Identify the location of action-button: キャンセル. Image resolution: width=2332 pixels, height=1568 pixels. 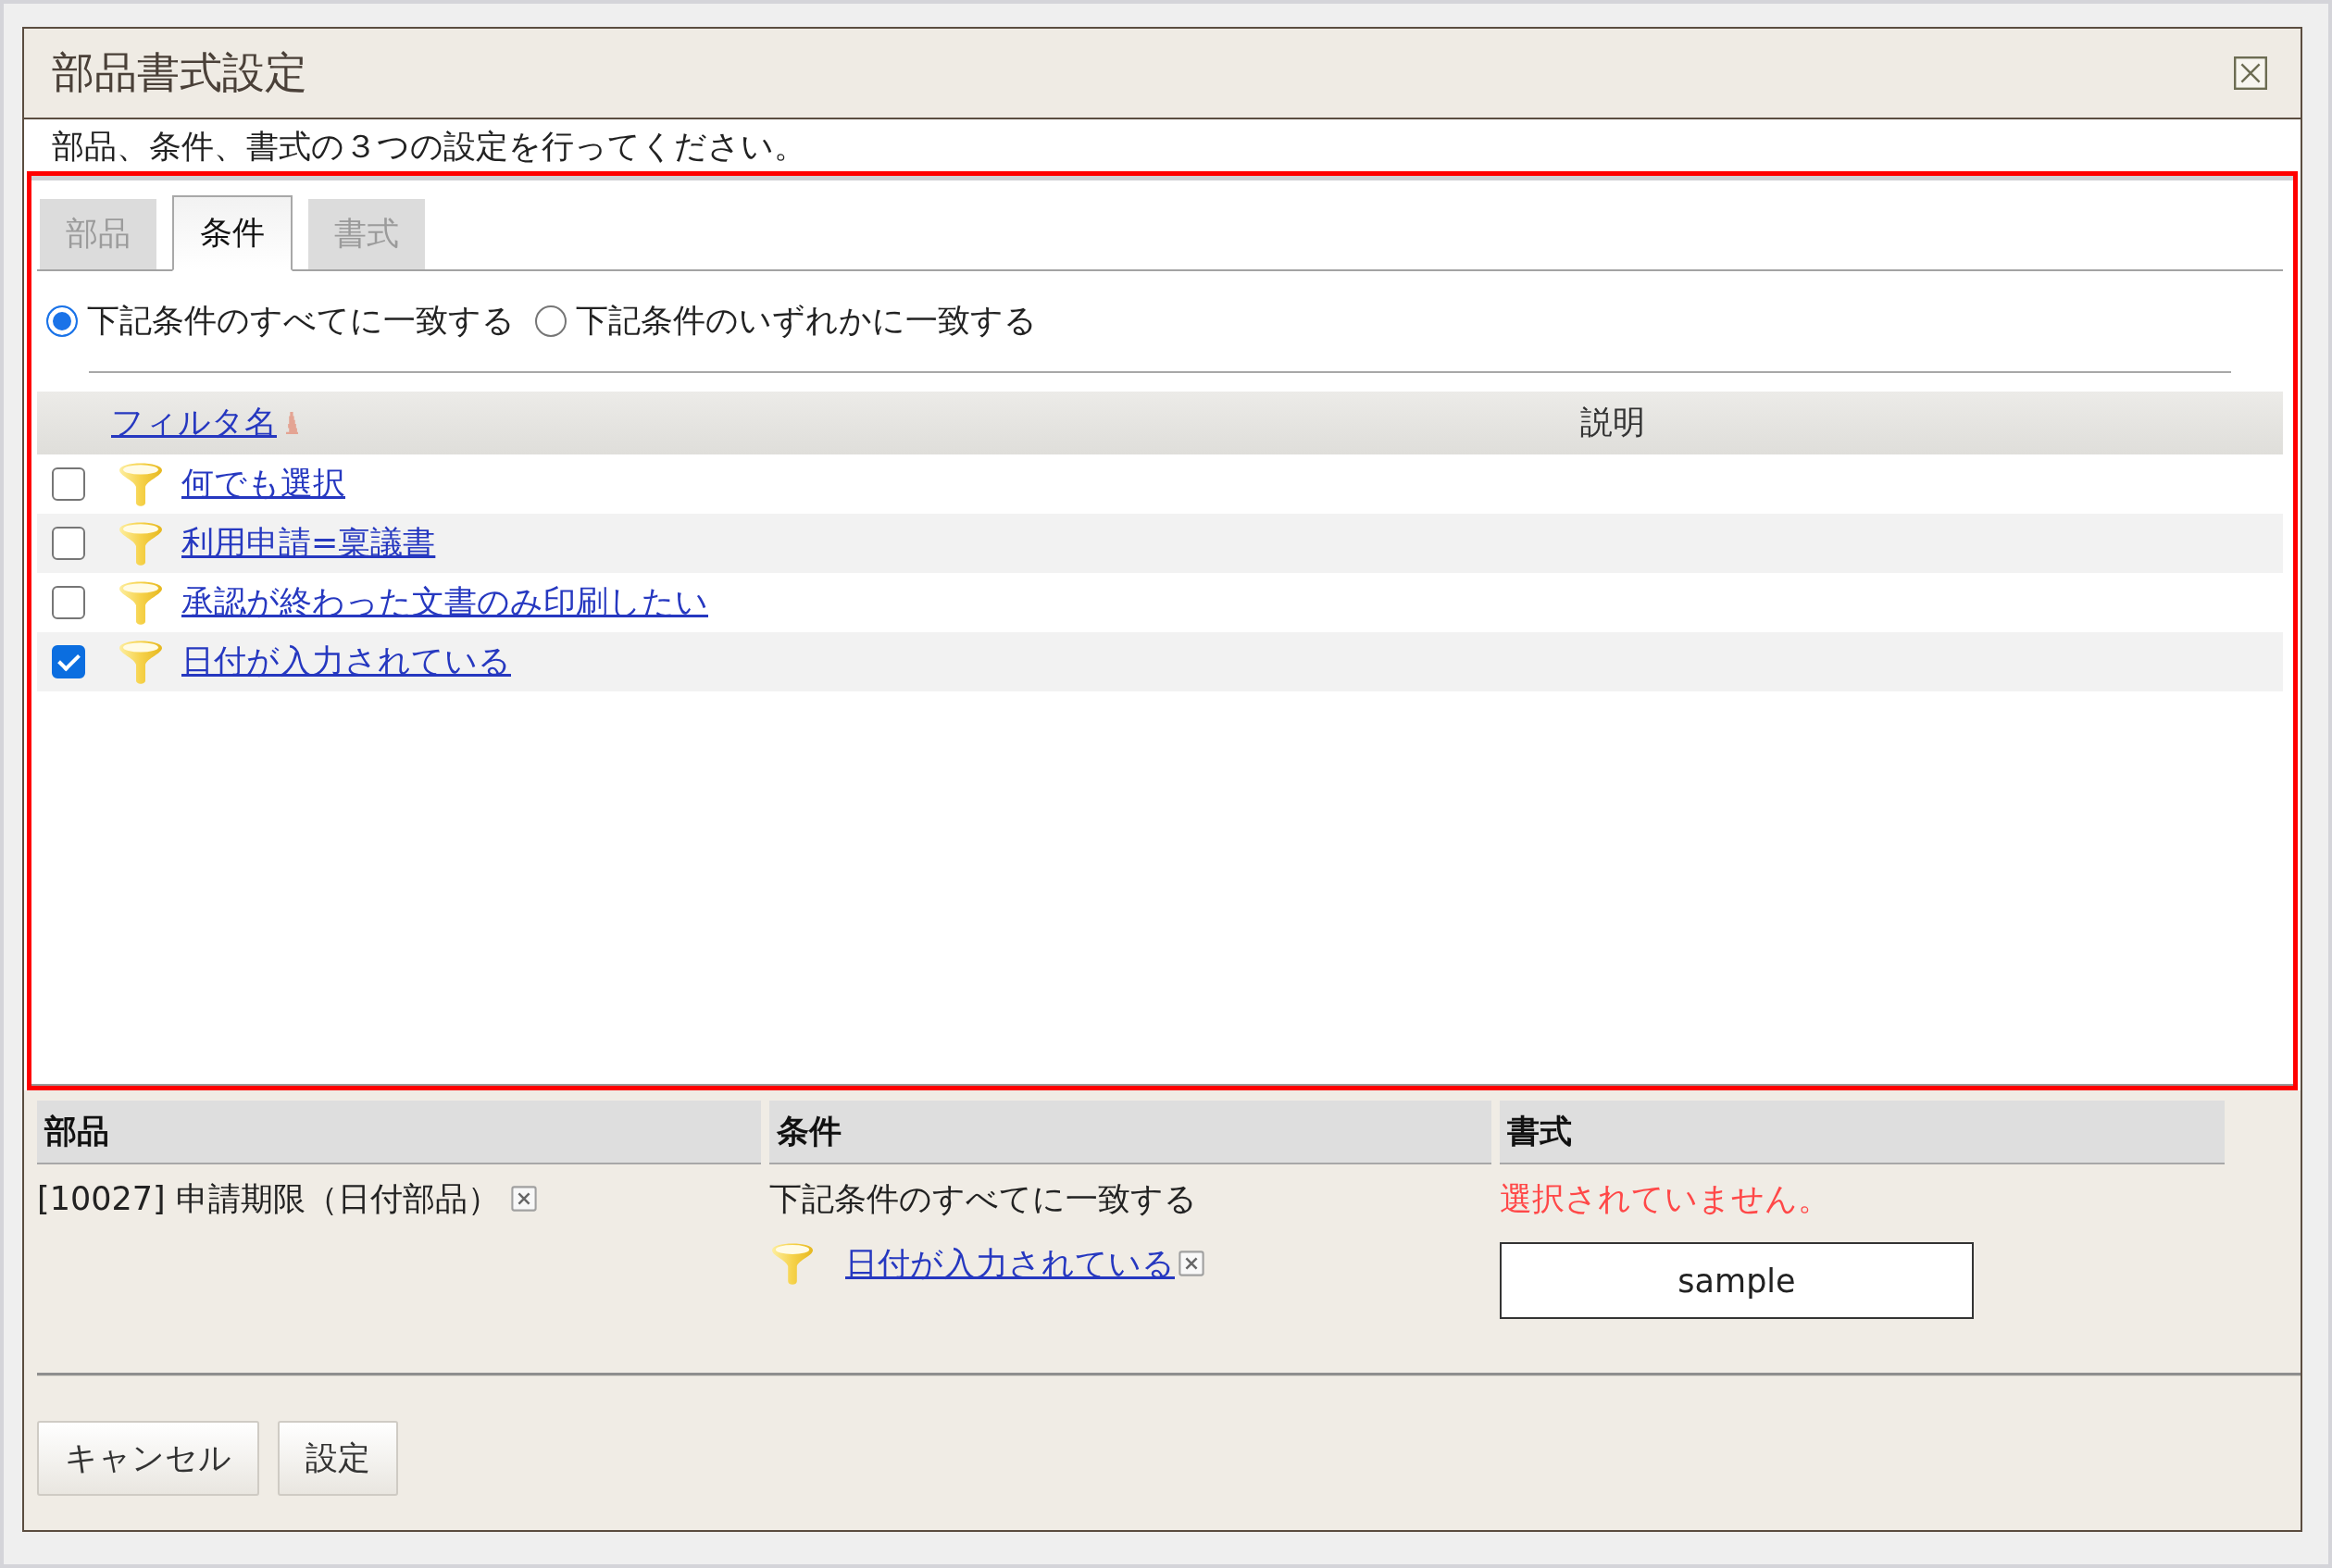
(148, 1458).